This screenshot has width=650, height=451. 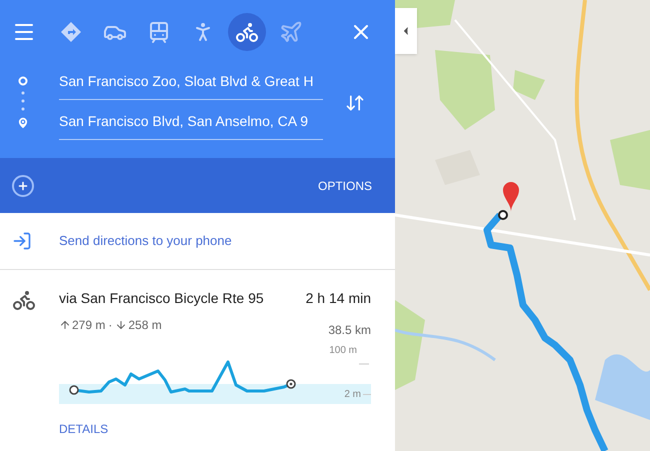 What do you see at coordinates (352, 395) in the screenshot?
I see `elevation-min-label: 2 m` at bounding box center [352, 395].